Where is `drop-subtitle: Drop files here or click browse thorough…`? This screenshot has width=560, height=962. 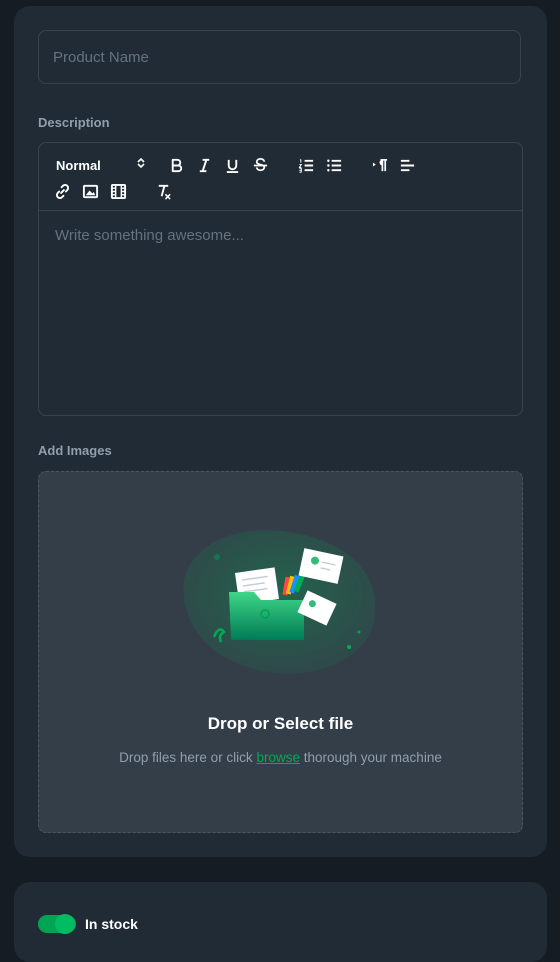 drop-subtitle: Drop files here or click browse thorough… is located at coordinates (280, 757).